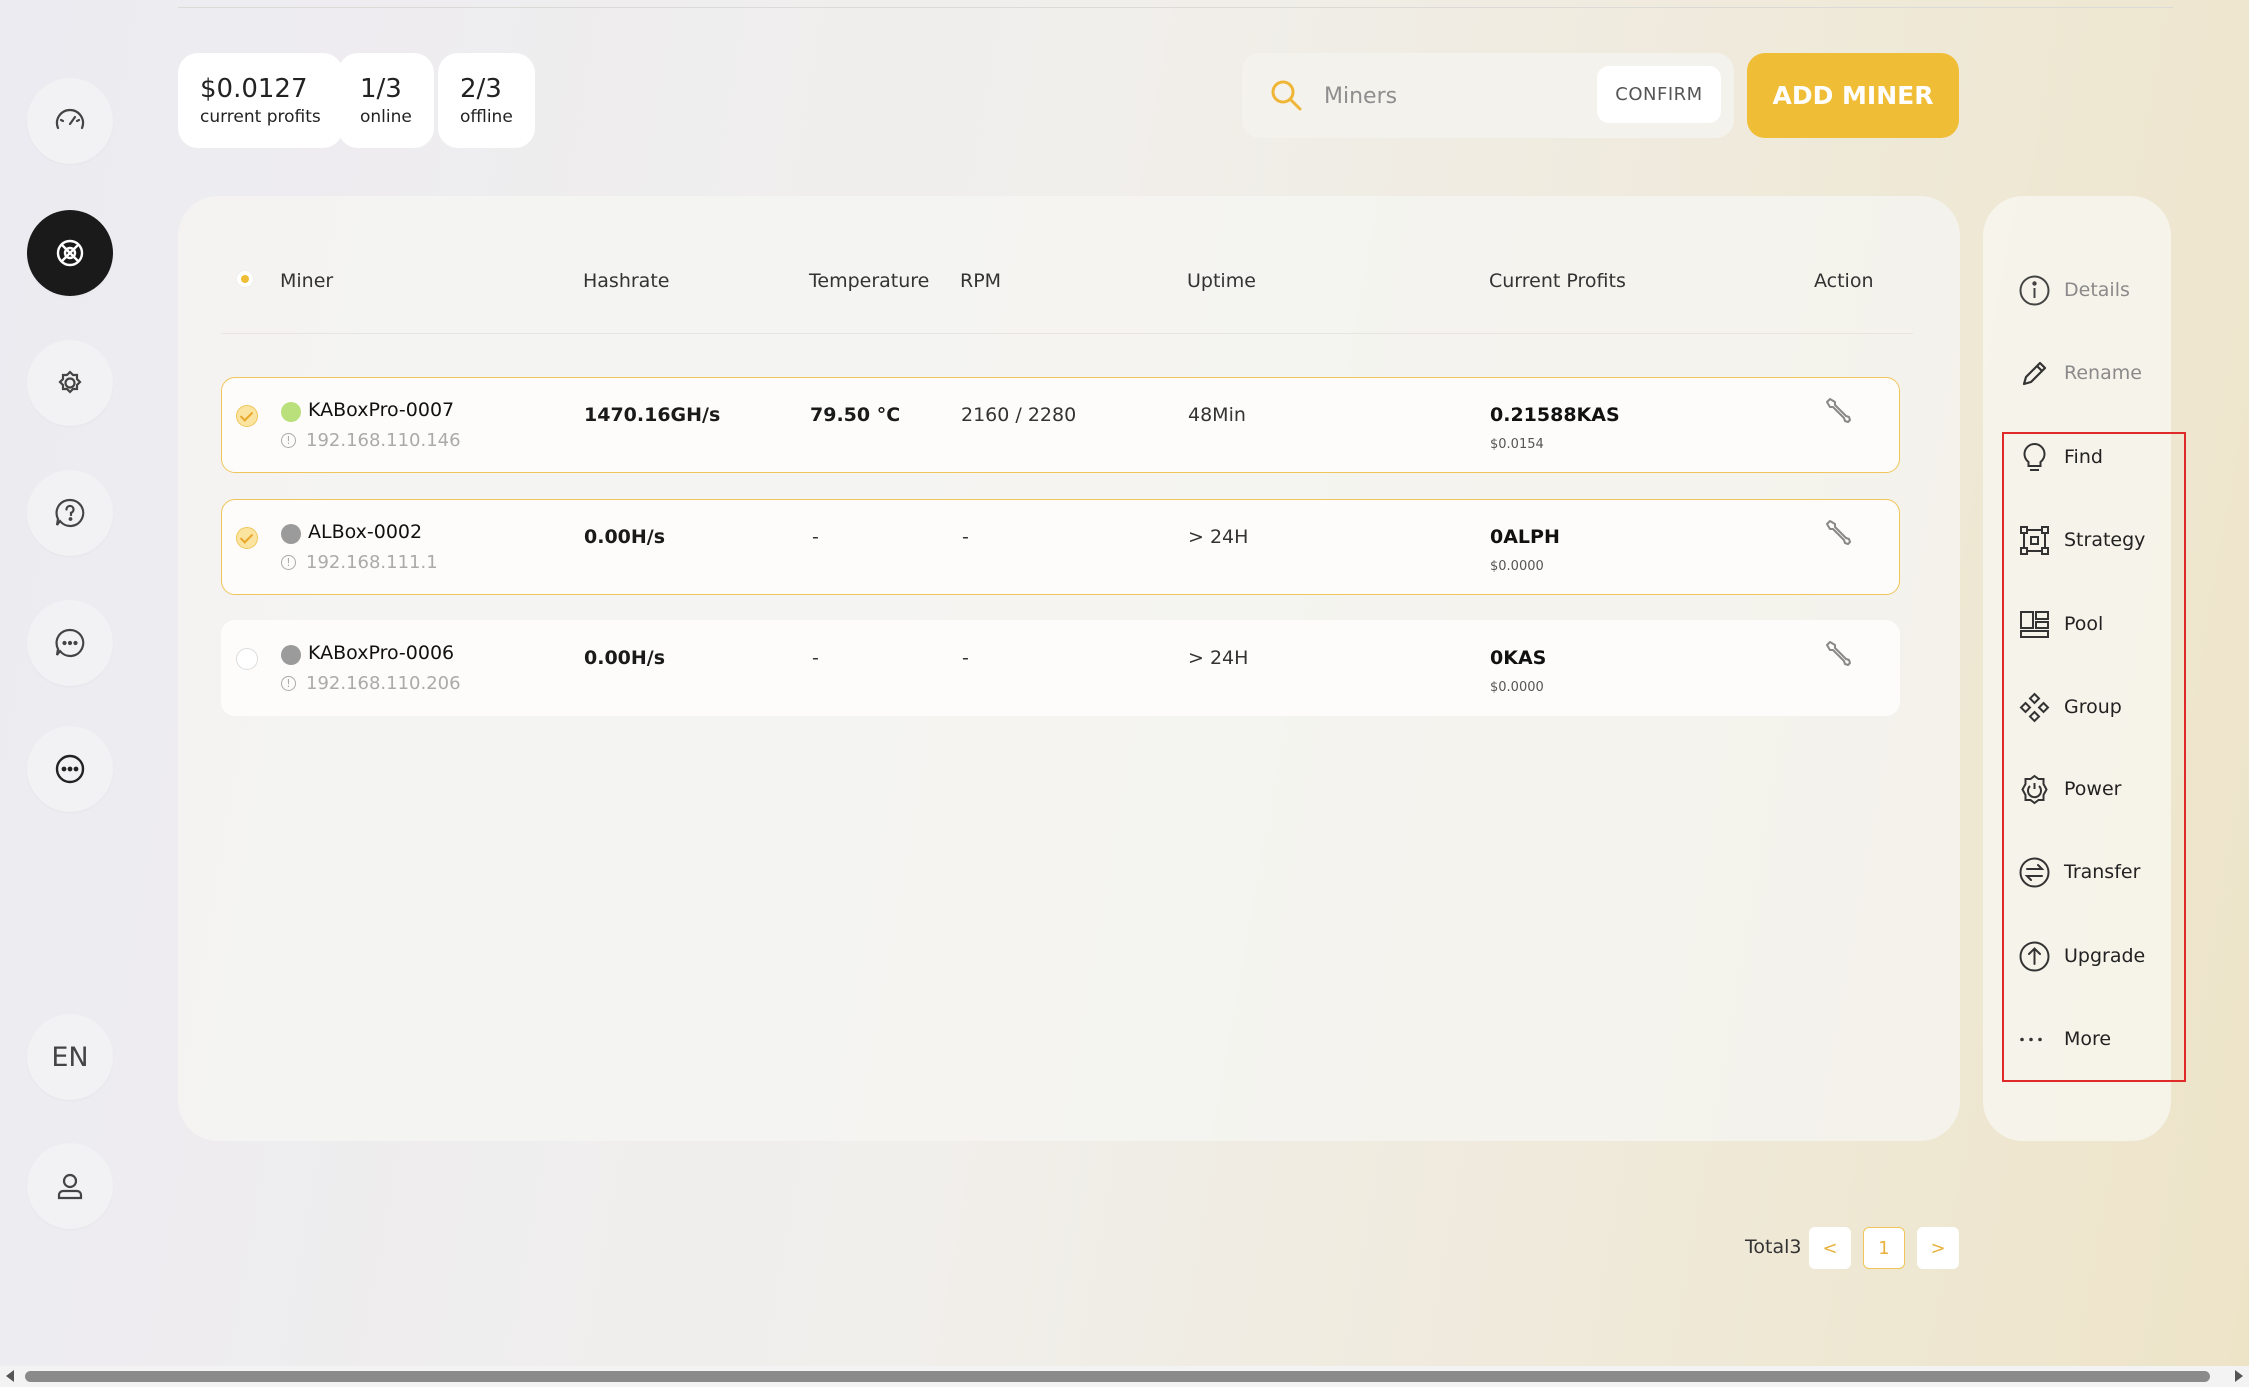 This screenshot has width=2249, height=1387. Describe the element at coordinates (2239, 1376) in the screenshot. I see `scroll-right-arrow` at that location.